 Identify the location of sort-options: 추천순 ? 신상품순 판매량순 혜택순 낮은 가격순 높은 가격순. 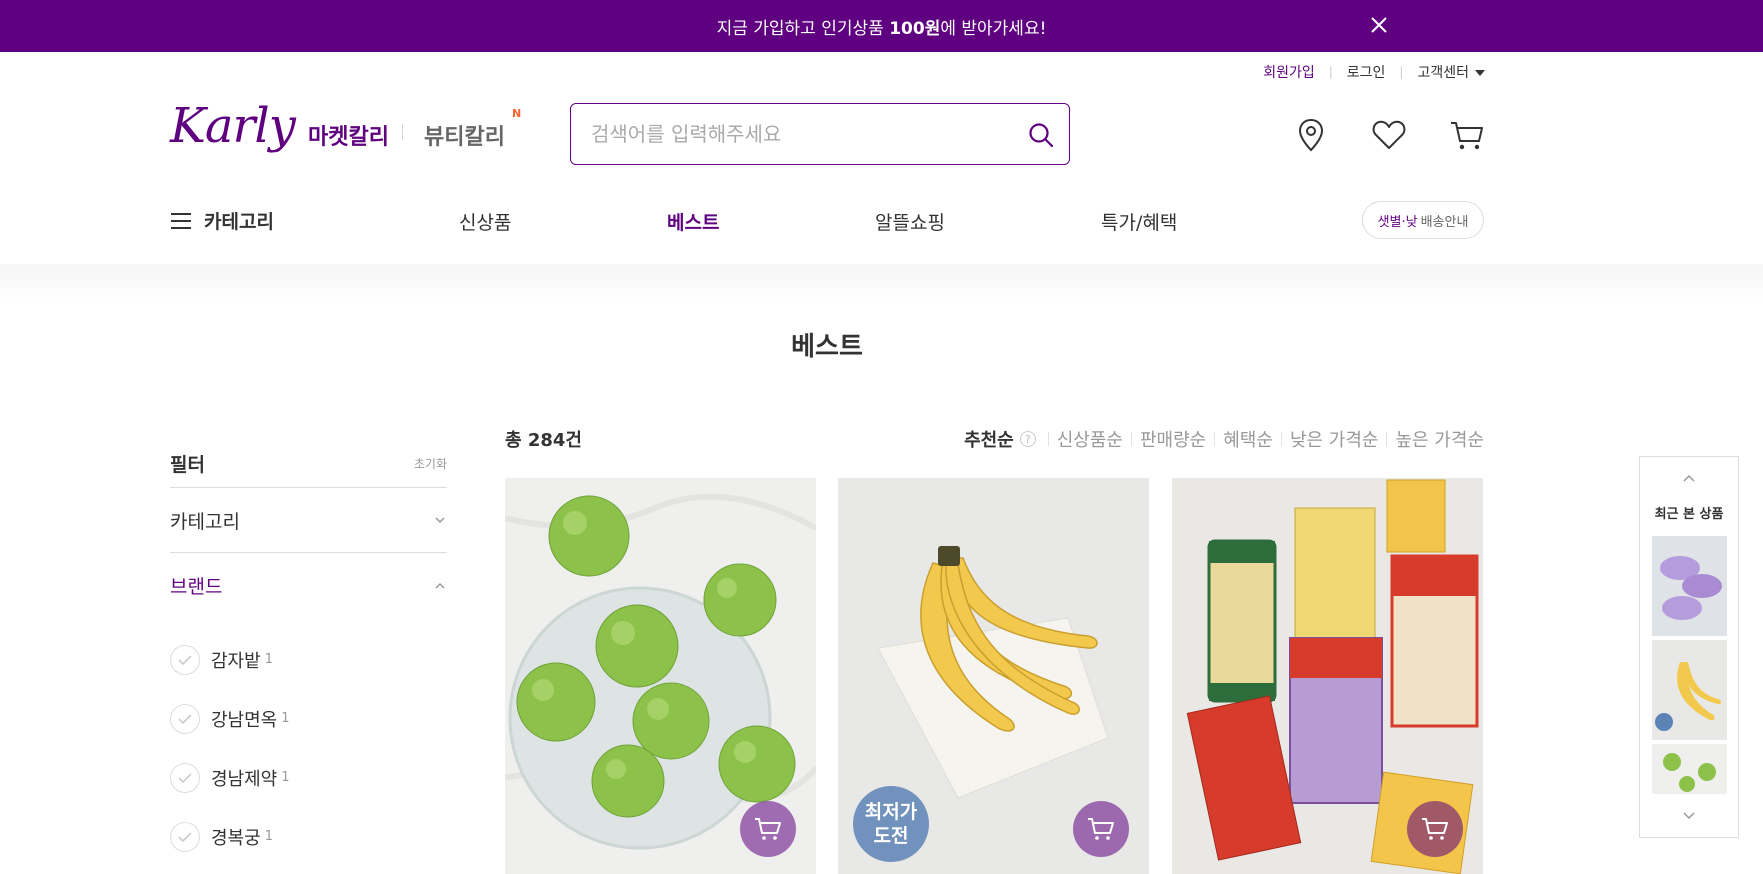
(1224, 439).